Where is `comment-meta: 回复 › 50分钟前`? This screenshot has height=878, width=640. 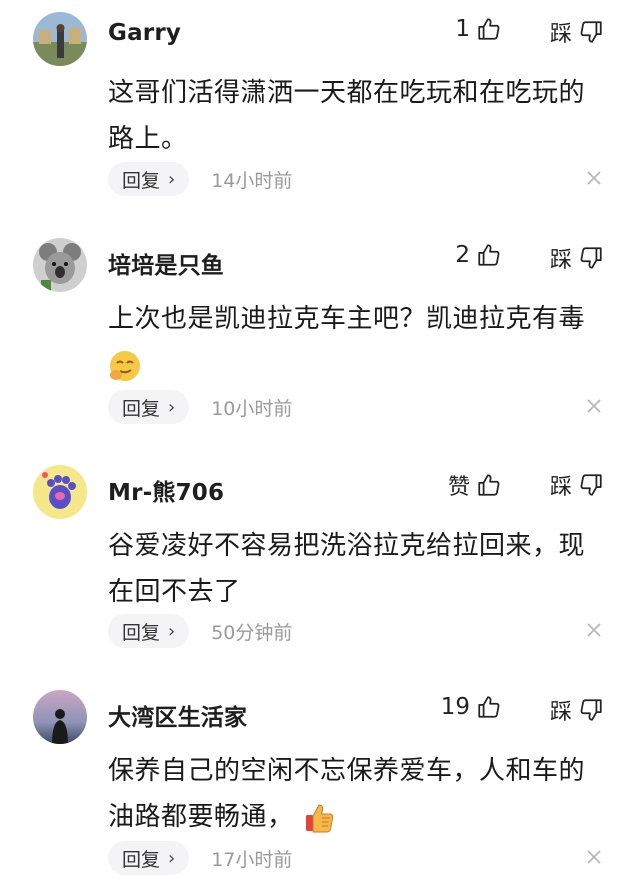 comment-meta: 回复 › 50分钟前 is located at coordinates (200, 631).